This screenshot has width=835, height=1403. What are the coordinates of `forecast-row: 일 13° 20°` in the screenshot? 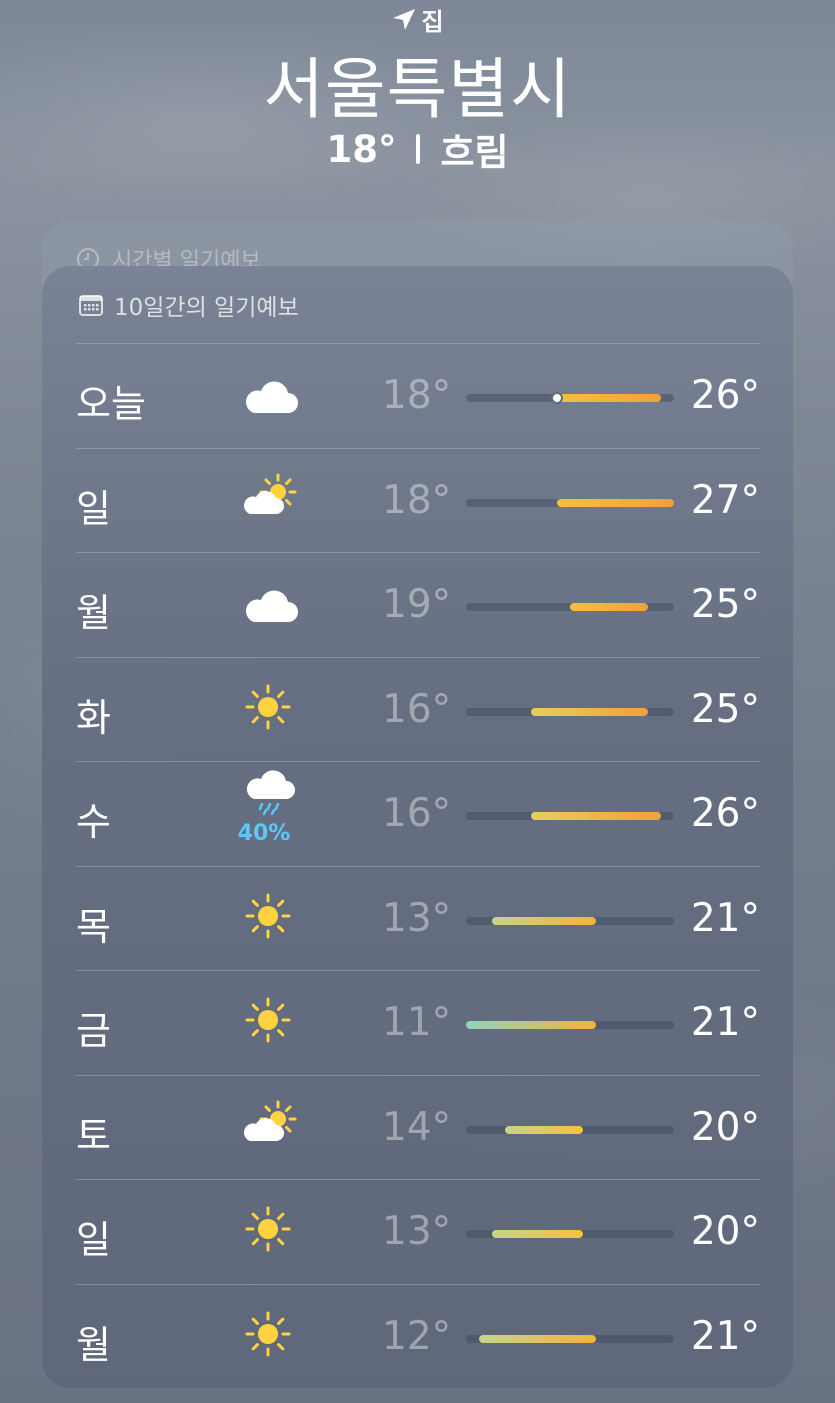 It's located at (418, 1231).